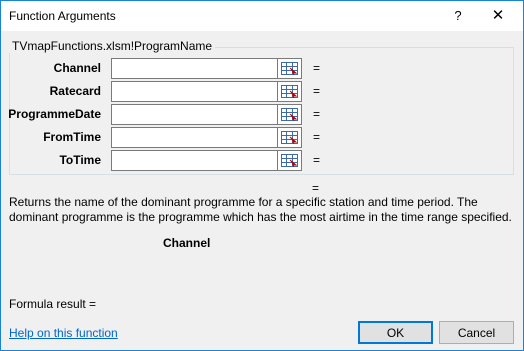  I want to click on function-name-label: TVmapFunctions.xlsm!ProgramName, so click(112, 46).